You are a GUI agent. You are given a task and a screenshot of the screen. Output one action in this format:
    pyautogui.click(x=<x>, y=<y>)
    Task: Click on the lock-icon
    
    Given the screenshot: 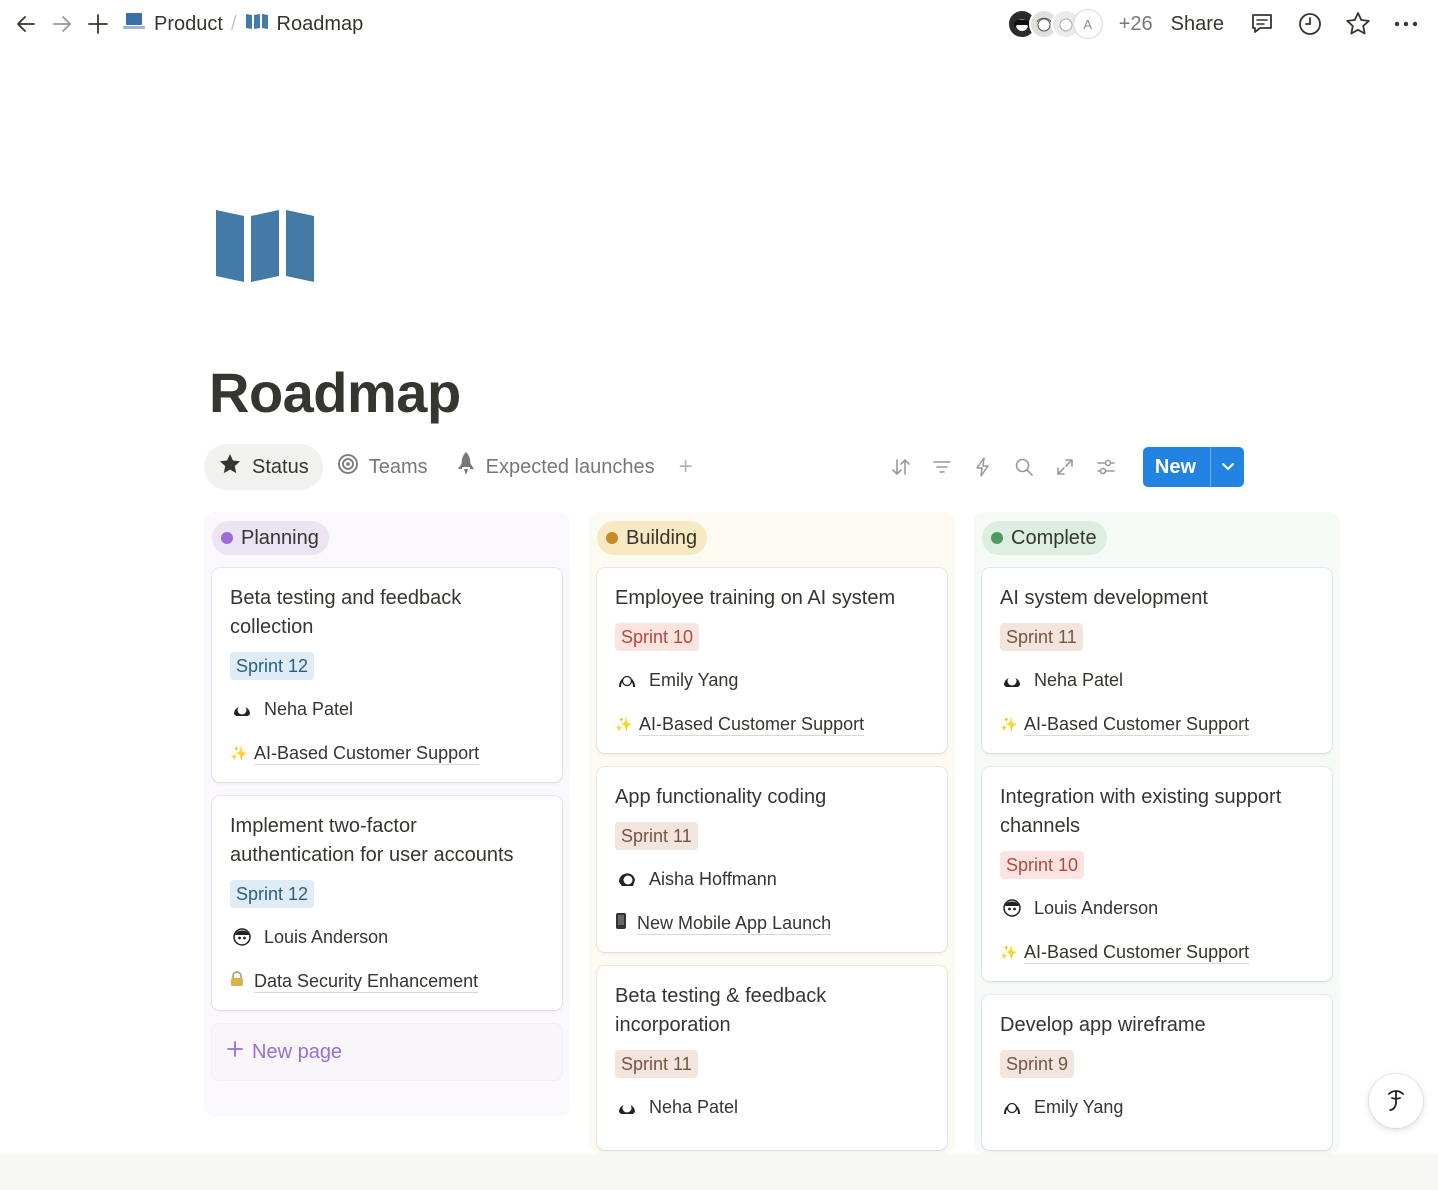 What is the action you would take?
    pyautogui.click(x=237, y=981)
    